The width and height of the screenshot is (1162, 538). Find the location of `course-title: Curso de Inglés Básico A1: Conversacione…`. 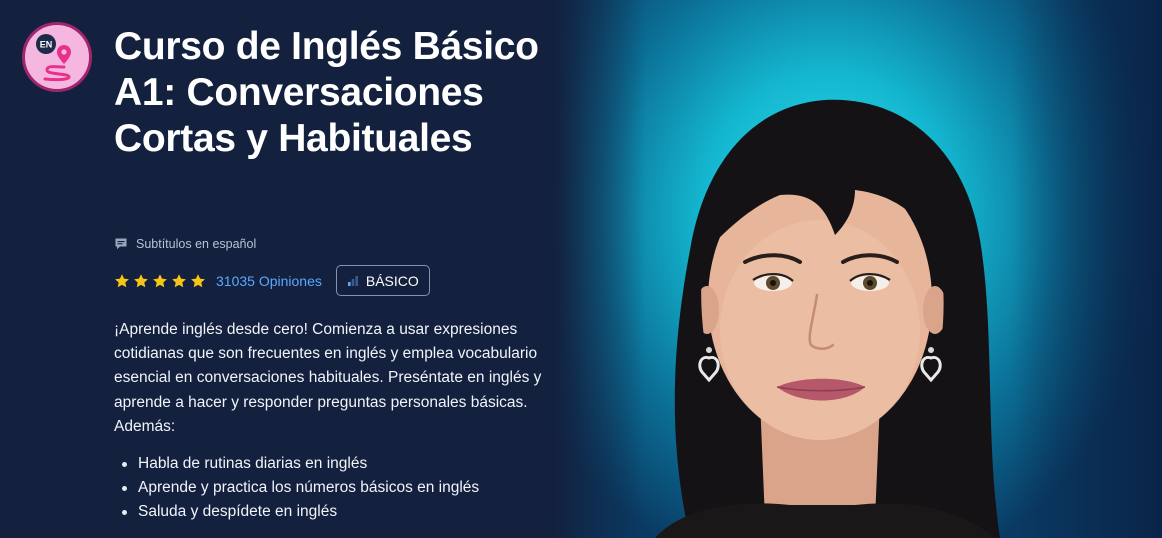

course-title: Curso de Inglés Básico A1: Conversacione… is located at coordinates (326, 92).